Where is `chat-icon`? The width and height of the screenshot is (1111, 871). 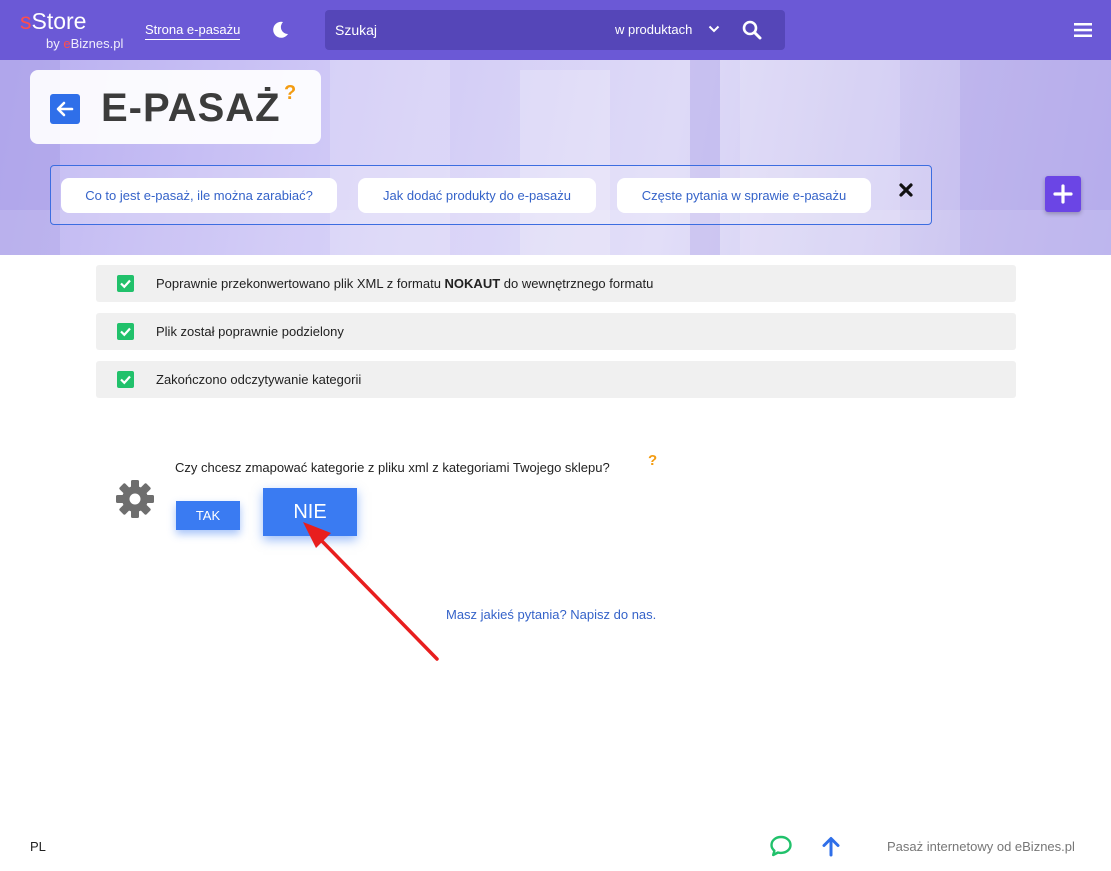
chat-icon is located at coordinates (781, 846).